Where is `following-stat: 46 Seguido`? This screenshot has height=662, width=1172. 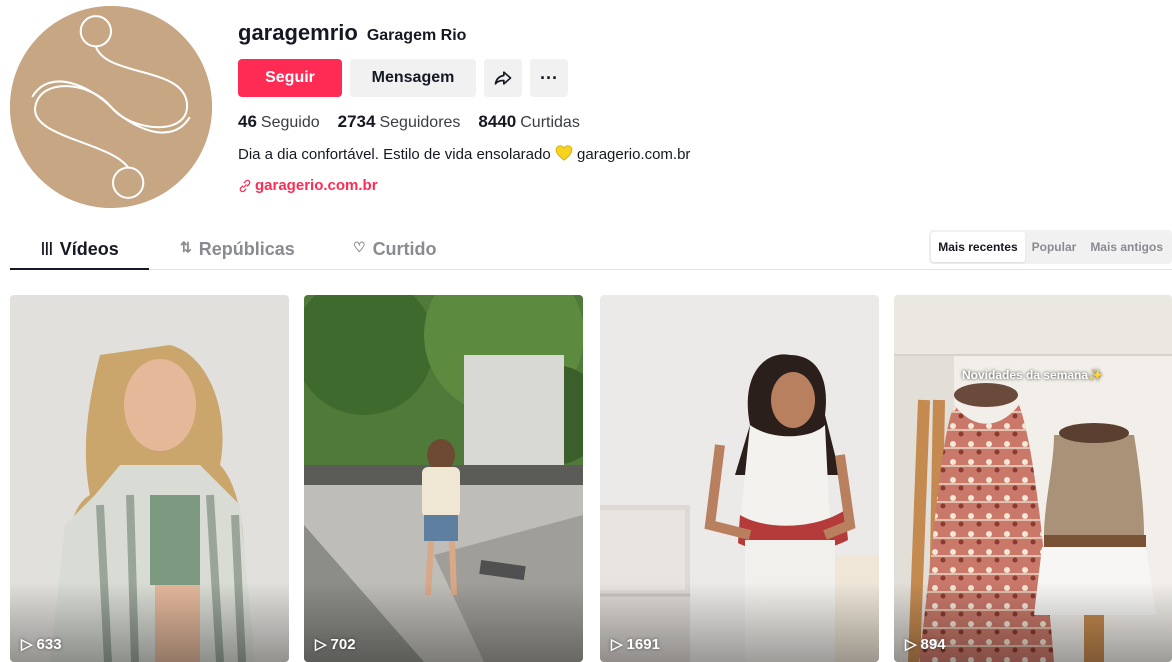 following-stat: 46 Seguido is located at coordinates (279, 122).